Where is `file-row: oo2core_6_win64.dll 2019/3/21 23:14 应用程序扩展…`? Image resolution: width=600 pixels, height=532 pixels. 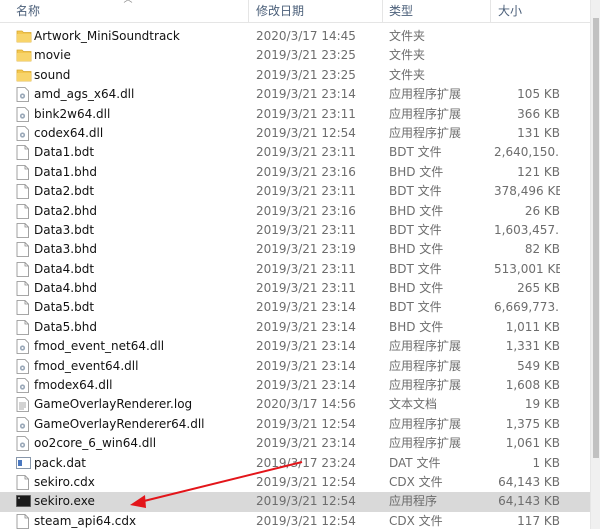
file-row: oo2core_6_win64.dll 2019/3/21 23:14 应用程序扩展… is located at coordinates (295, 443).